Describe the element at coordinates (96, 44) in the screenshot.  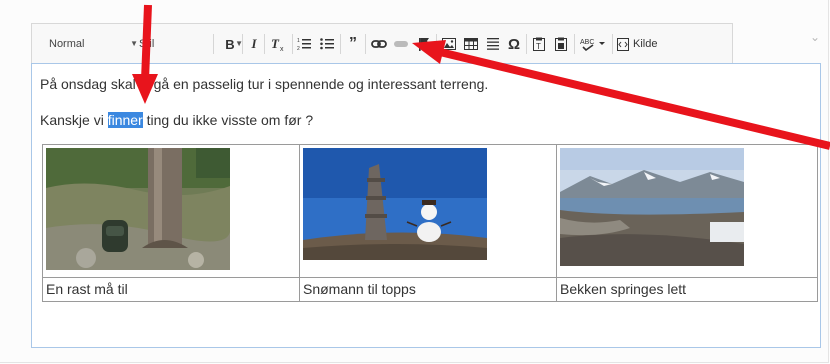
I see `format-dropdown: Normal ▼` at that location.